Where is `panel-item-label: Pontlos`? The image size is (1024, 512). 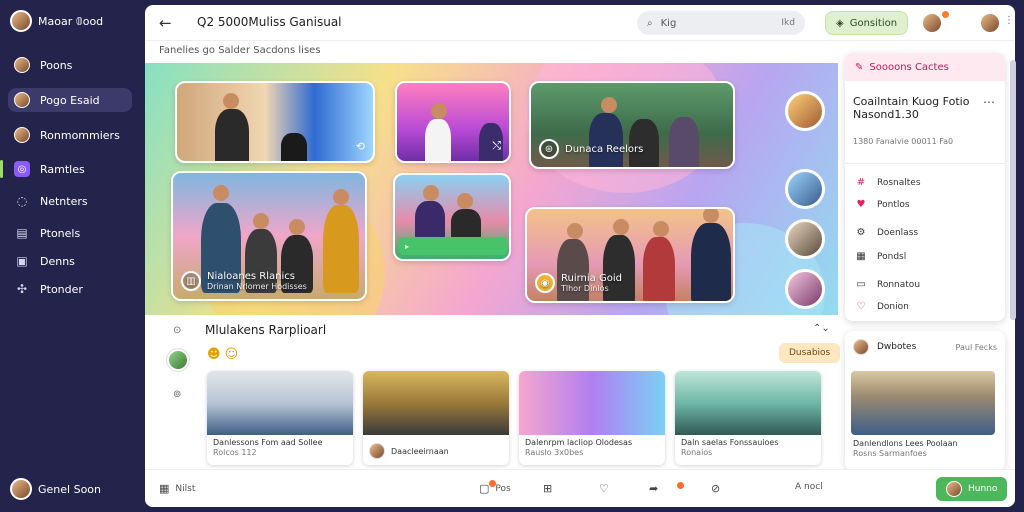 panel-item-label: Pontlos is located at coordinates (893, 204).